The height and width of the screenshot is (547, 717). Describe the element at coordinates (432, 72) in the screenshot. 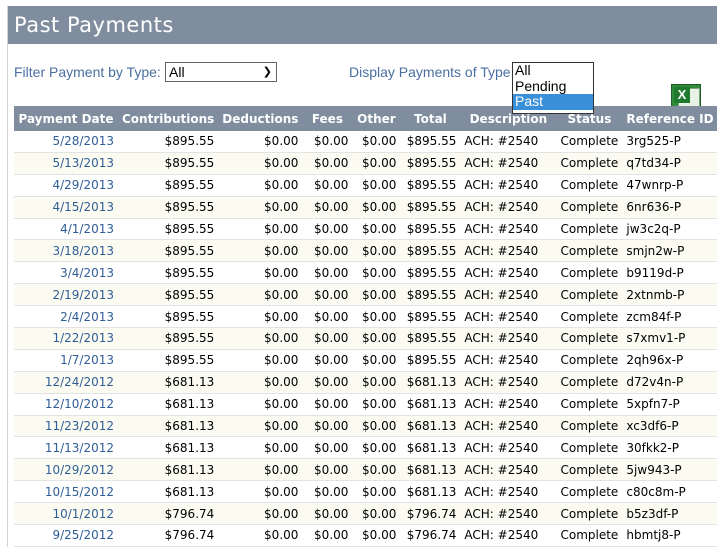

I see `display-type-label: Display Payments of Type:` at that location.